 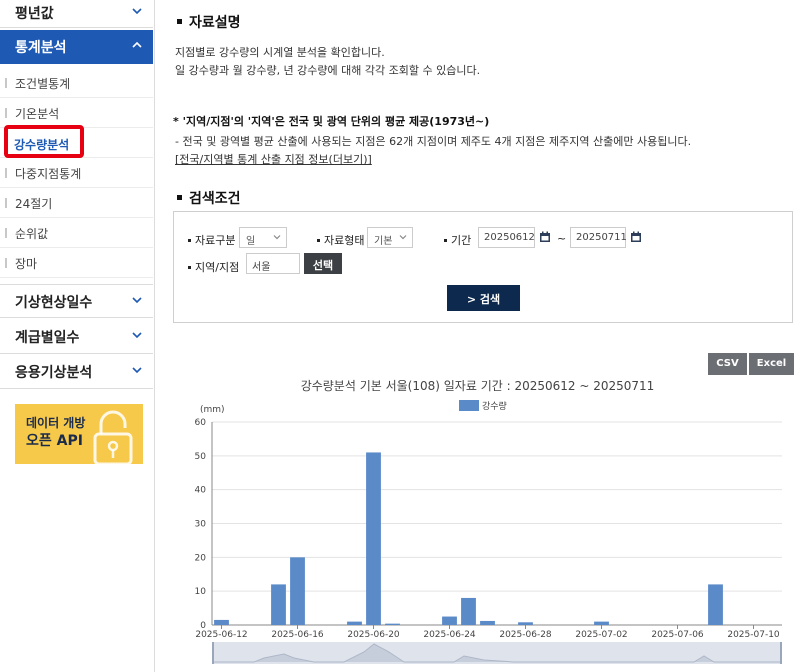 I want to click on description-title-text: 자료설명, so click(x=215, y=23).